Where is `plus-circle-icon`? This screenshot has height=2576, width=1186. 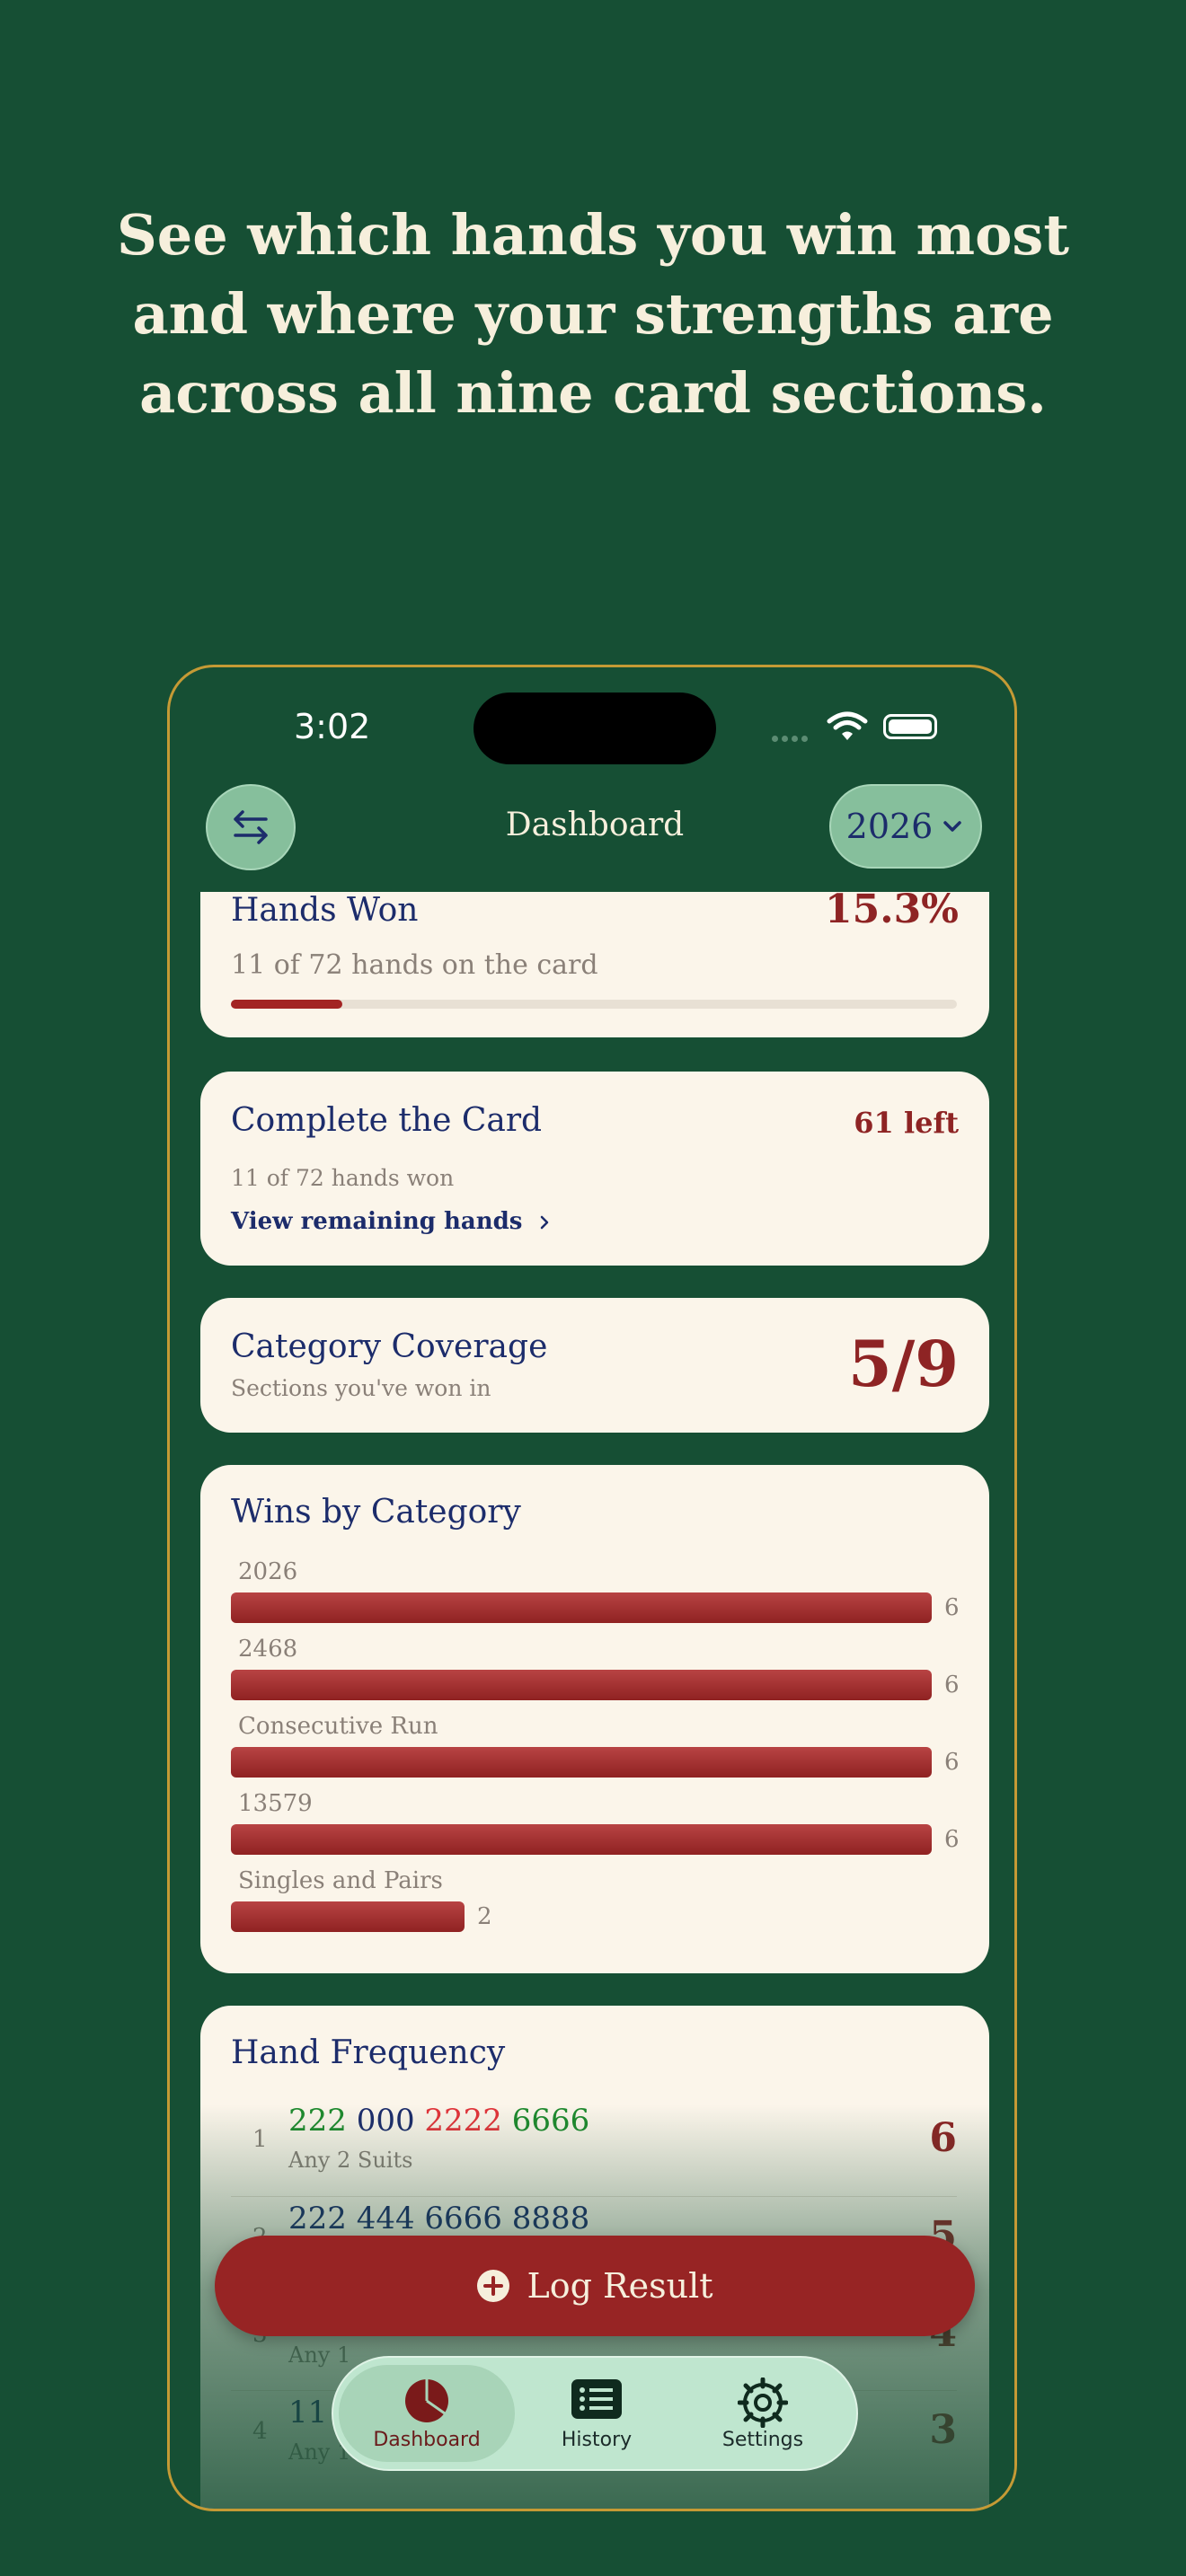 plus-circle-icon is located at coordinates (493, 2286).